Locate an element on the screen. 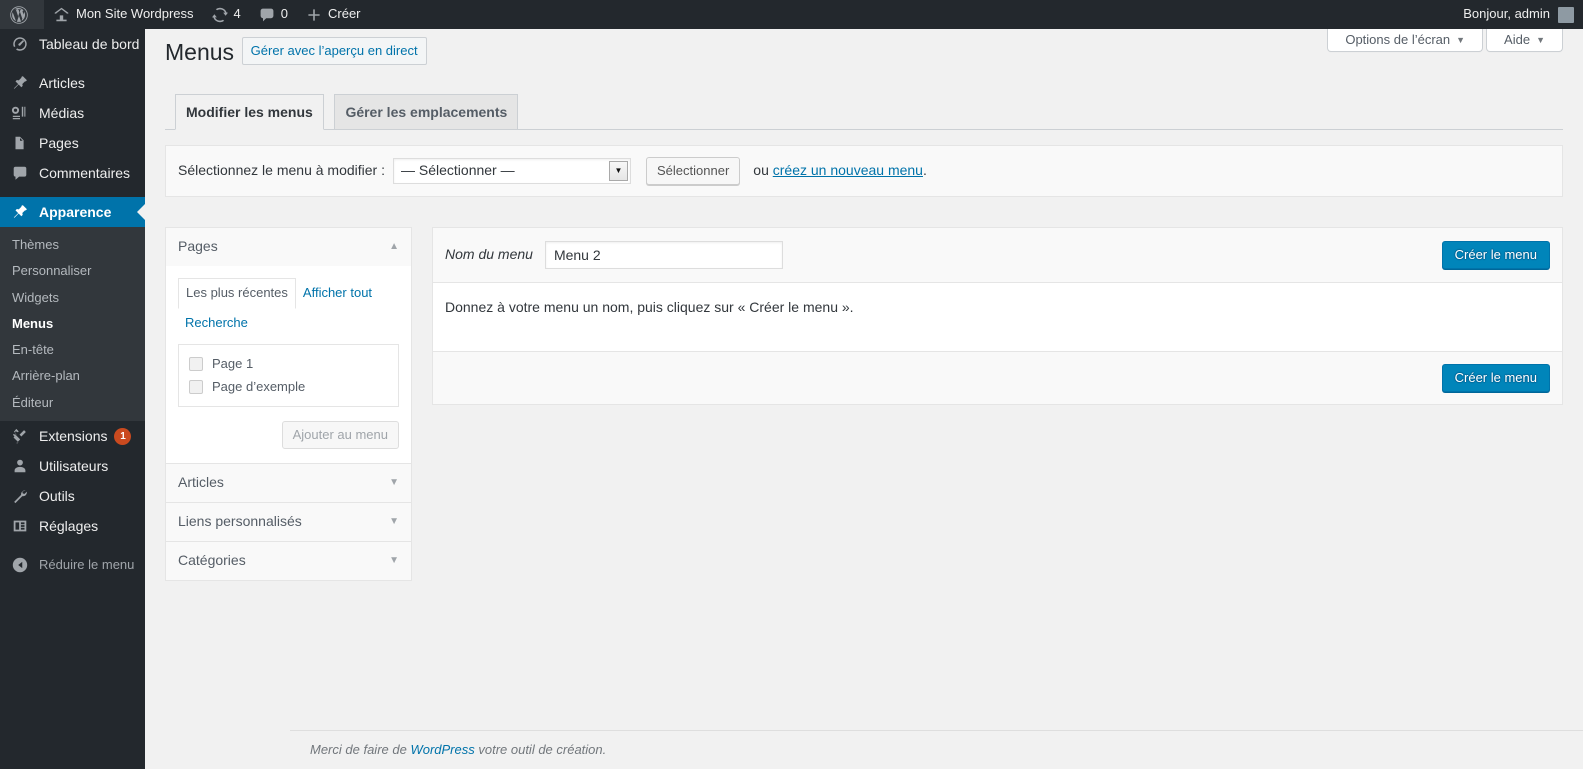 This screenshot has width=1583, height=769. submenu-item-en-tete: En-tête is located at coordinates (72, 350).